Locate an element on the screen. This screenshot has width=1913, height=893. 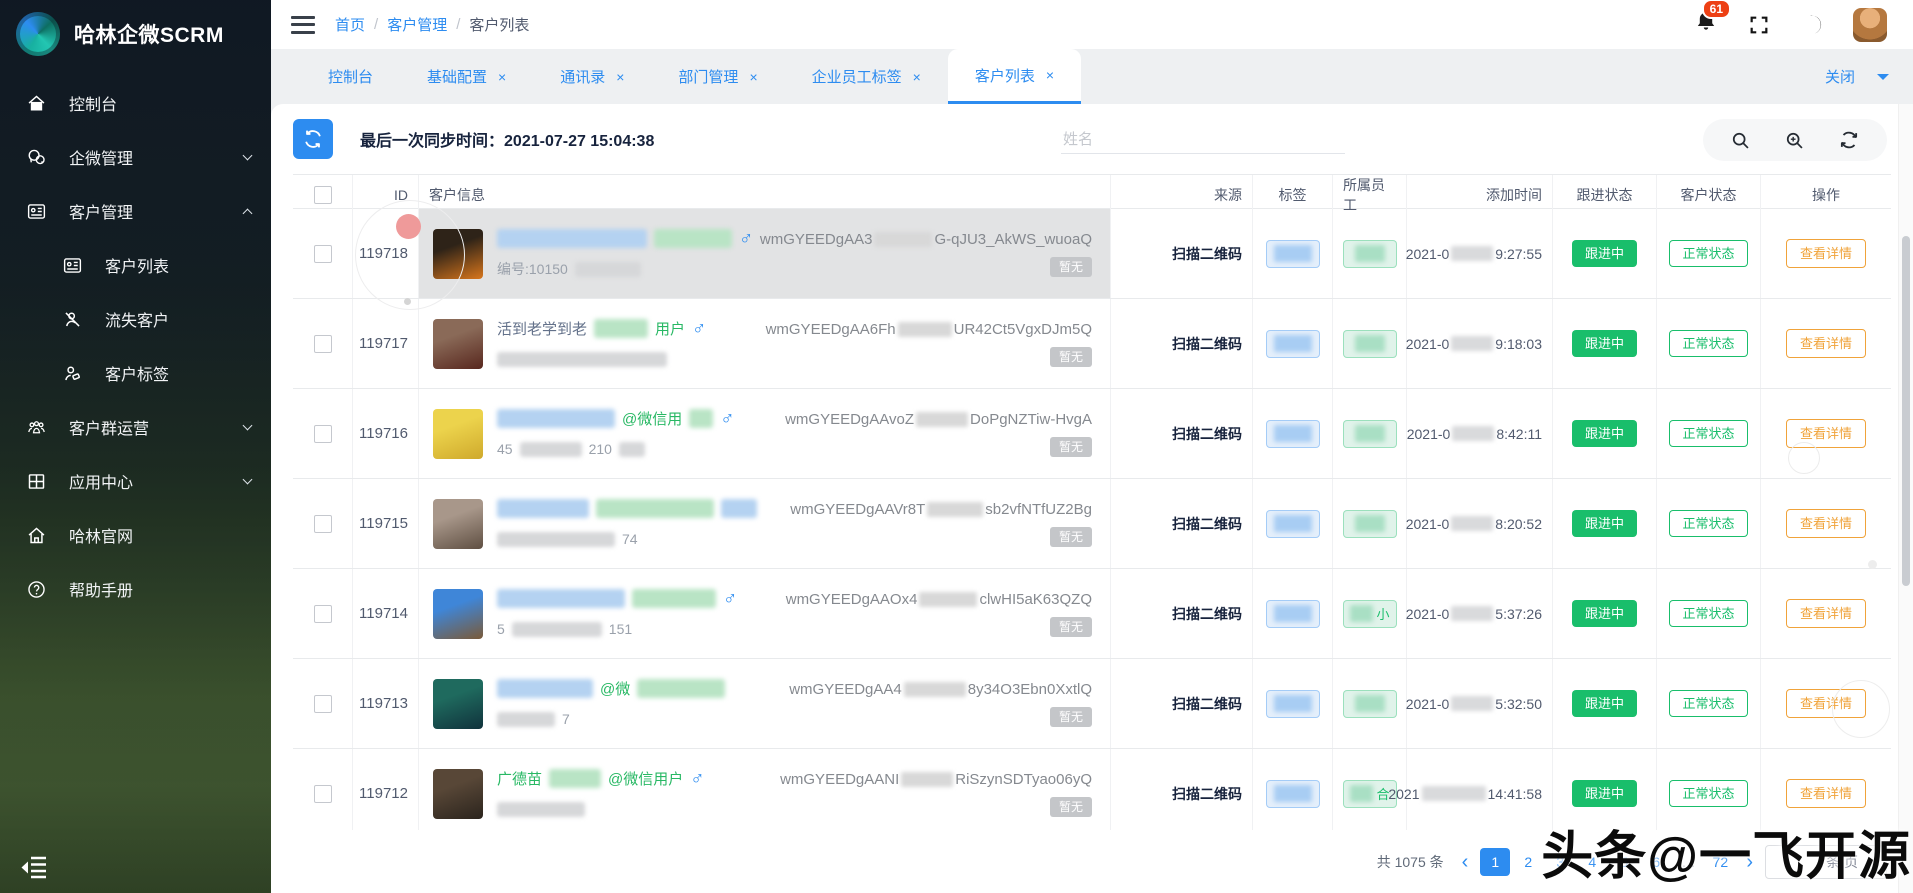
header-checkbox is located at coordinates (322, 195).